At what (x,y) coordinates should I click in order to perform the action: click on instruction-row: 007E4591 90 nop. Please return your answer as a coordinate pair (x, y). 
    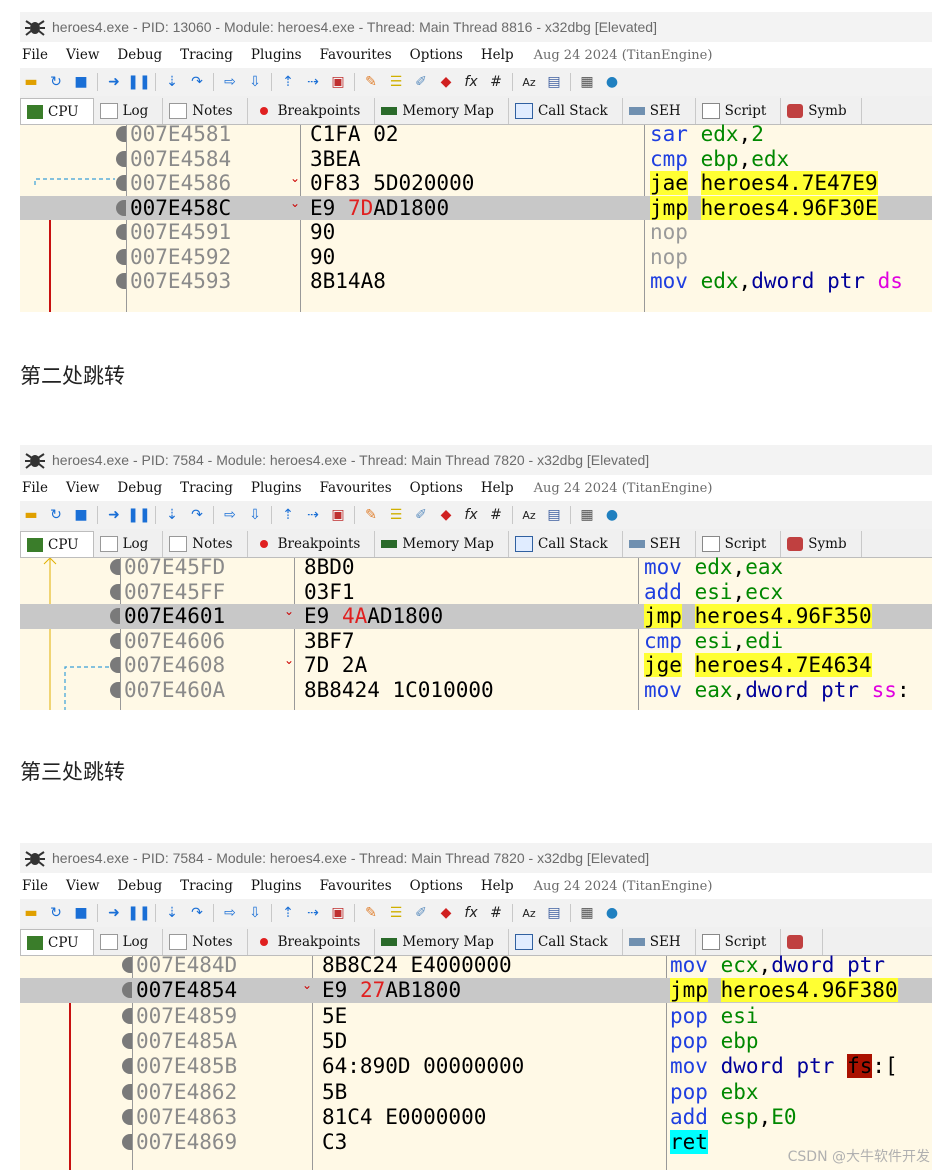
    Looking at the image, I should click on (476, 232).